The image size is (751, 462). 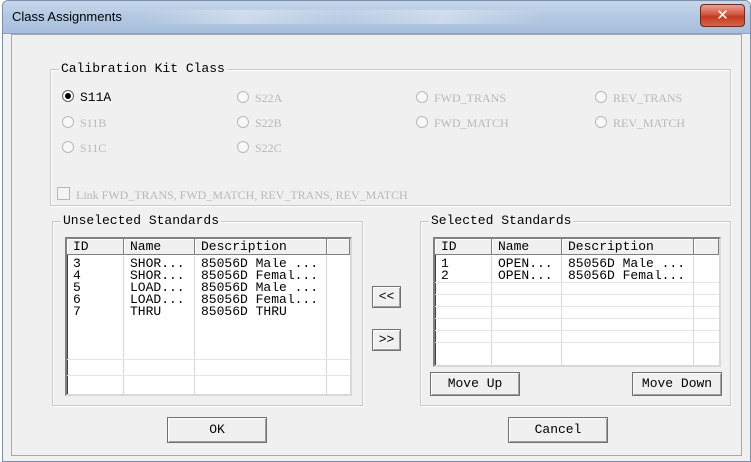 I want to click on double-chevron-left-icon: <<, so click(x=386, y=296).